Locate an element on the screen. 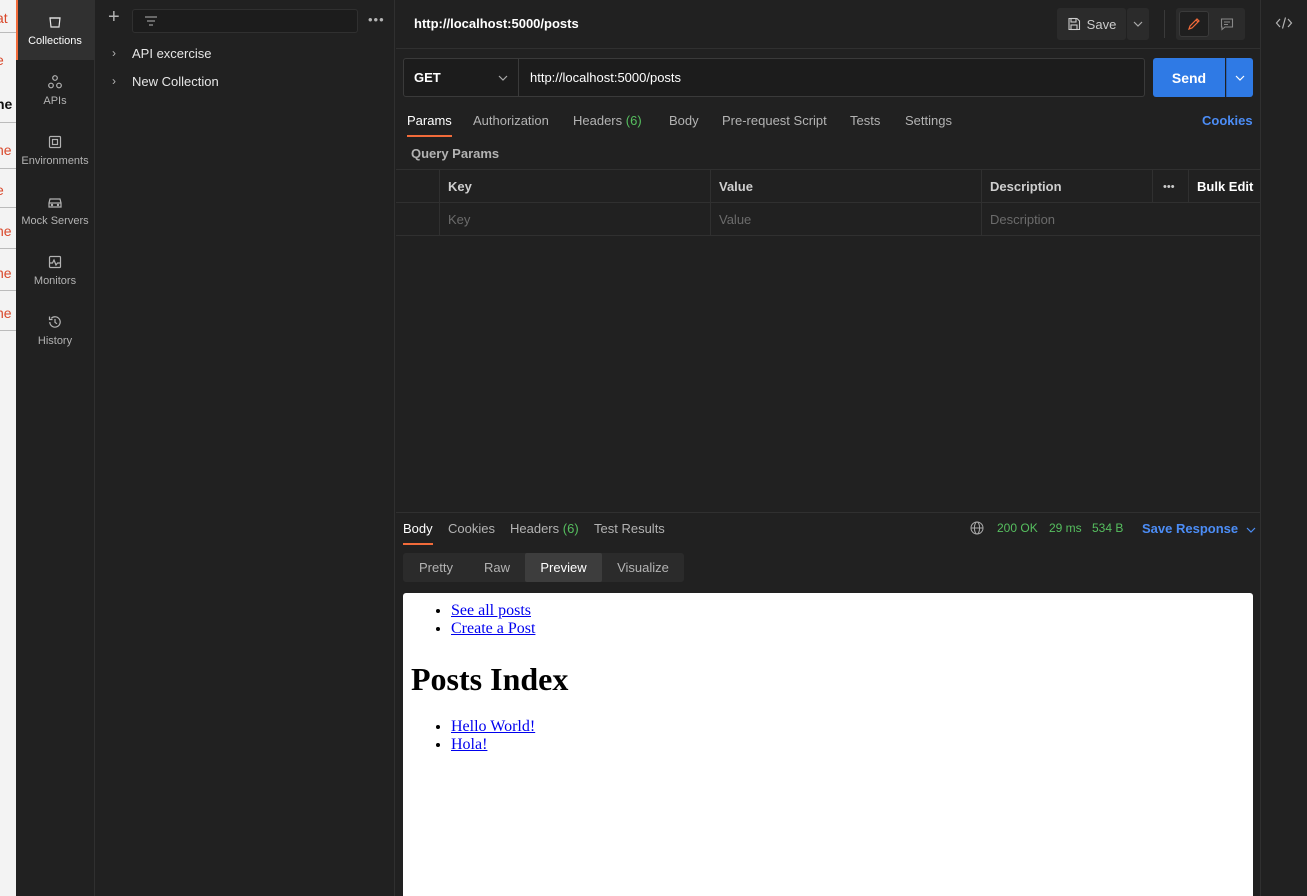  rail-item-label: Monitors is located at coordinates (55, 280).